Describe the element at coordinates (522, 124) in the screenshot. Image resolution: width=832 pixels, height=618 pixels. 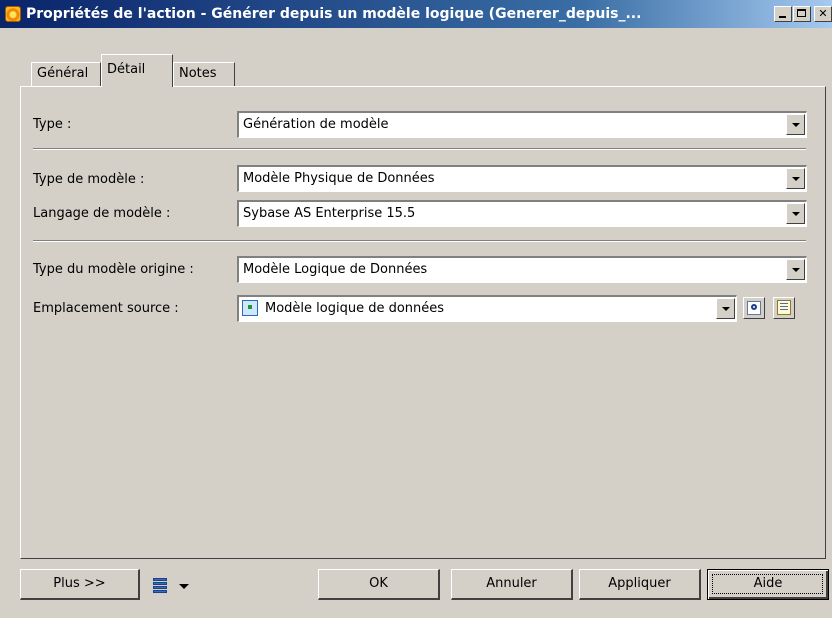
I see `type-select: Génération de modèle` at that location.